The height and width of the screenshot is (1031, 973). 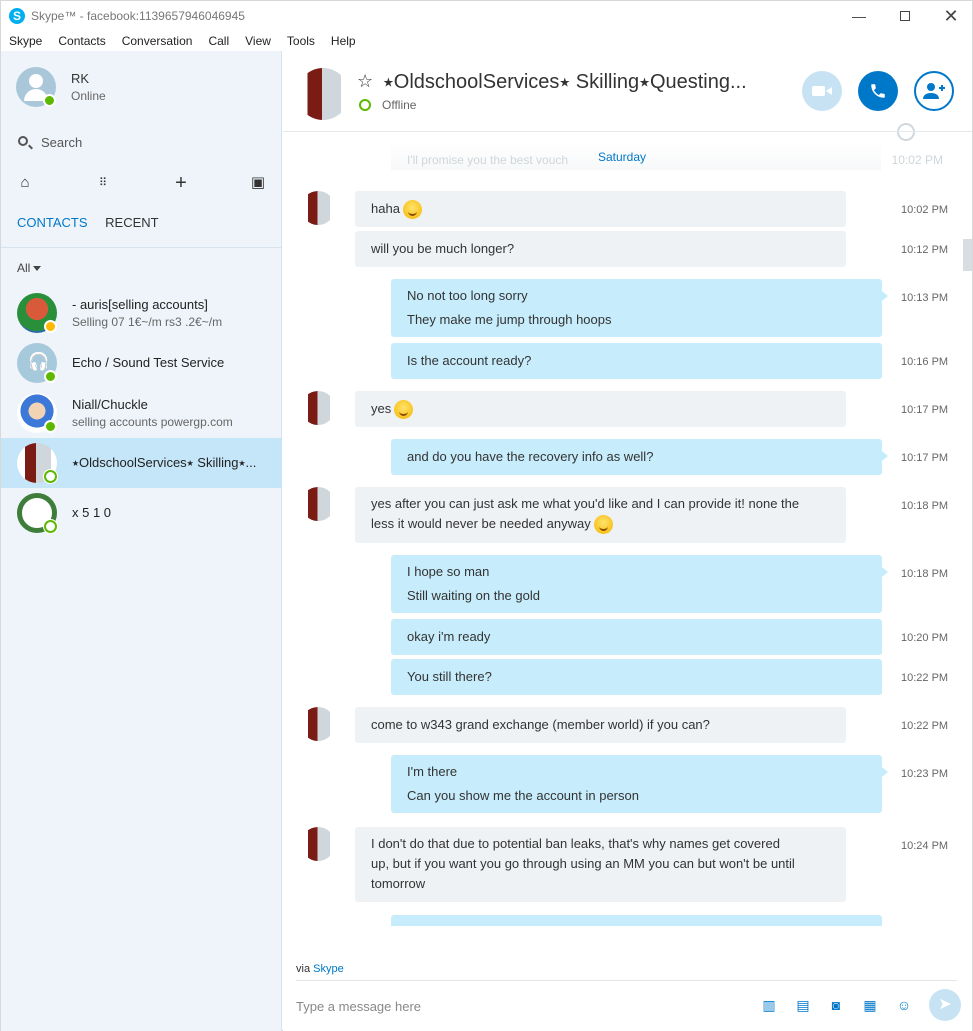 I want to click on phone-icon, so click(x=878, y=91).